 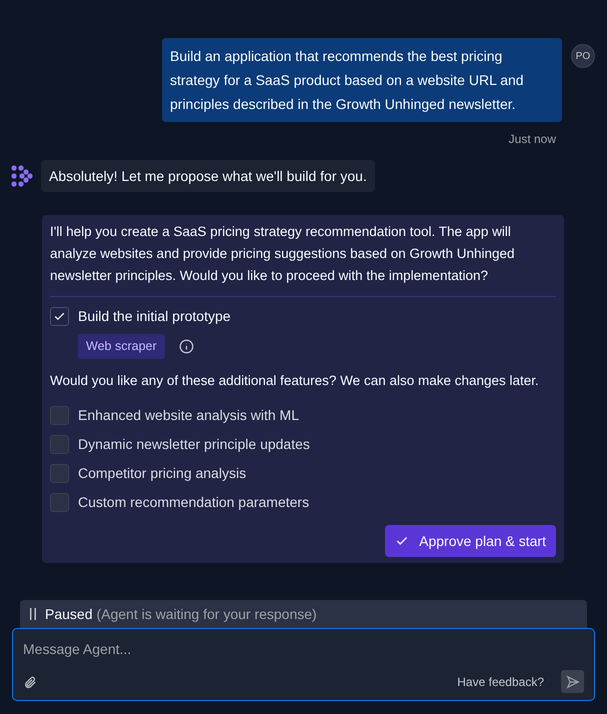 I want to click on tag: Web scraper, so click(x=121, y=346).